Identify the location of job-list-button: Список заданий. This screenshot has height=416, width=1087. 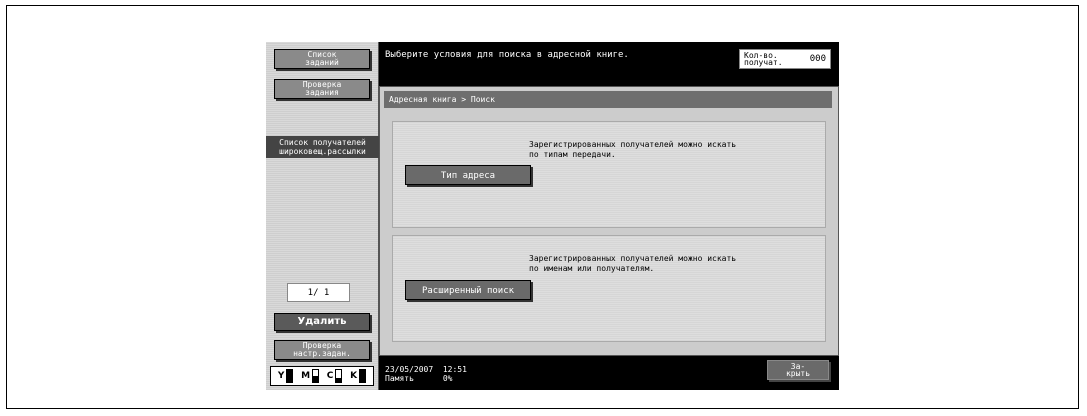
(322, 59).